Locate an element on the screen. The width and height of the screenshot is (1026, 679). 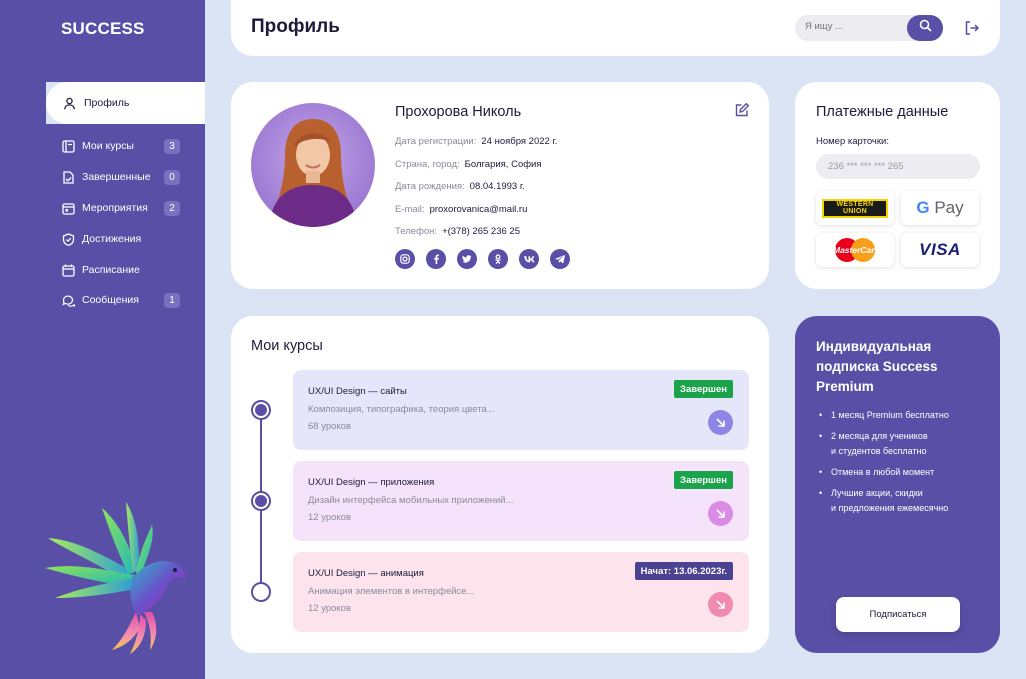
list-item: Отмена в любой момент is located at coordinates (906, 472).